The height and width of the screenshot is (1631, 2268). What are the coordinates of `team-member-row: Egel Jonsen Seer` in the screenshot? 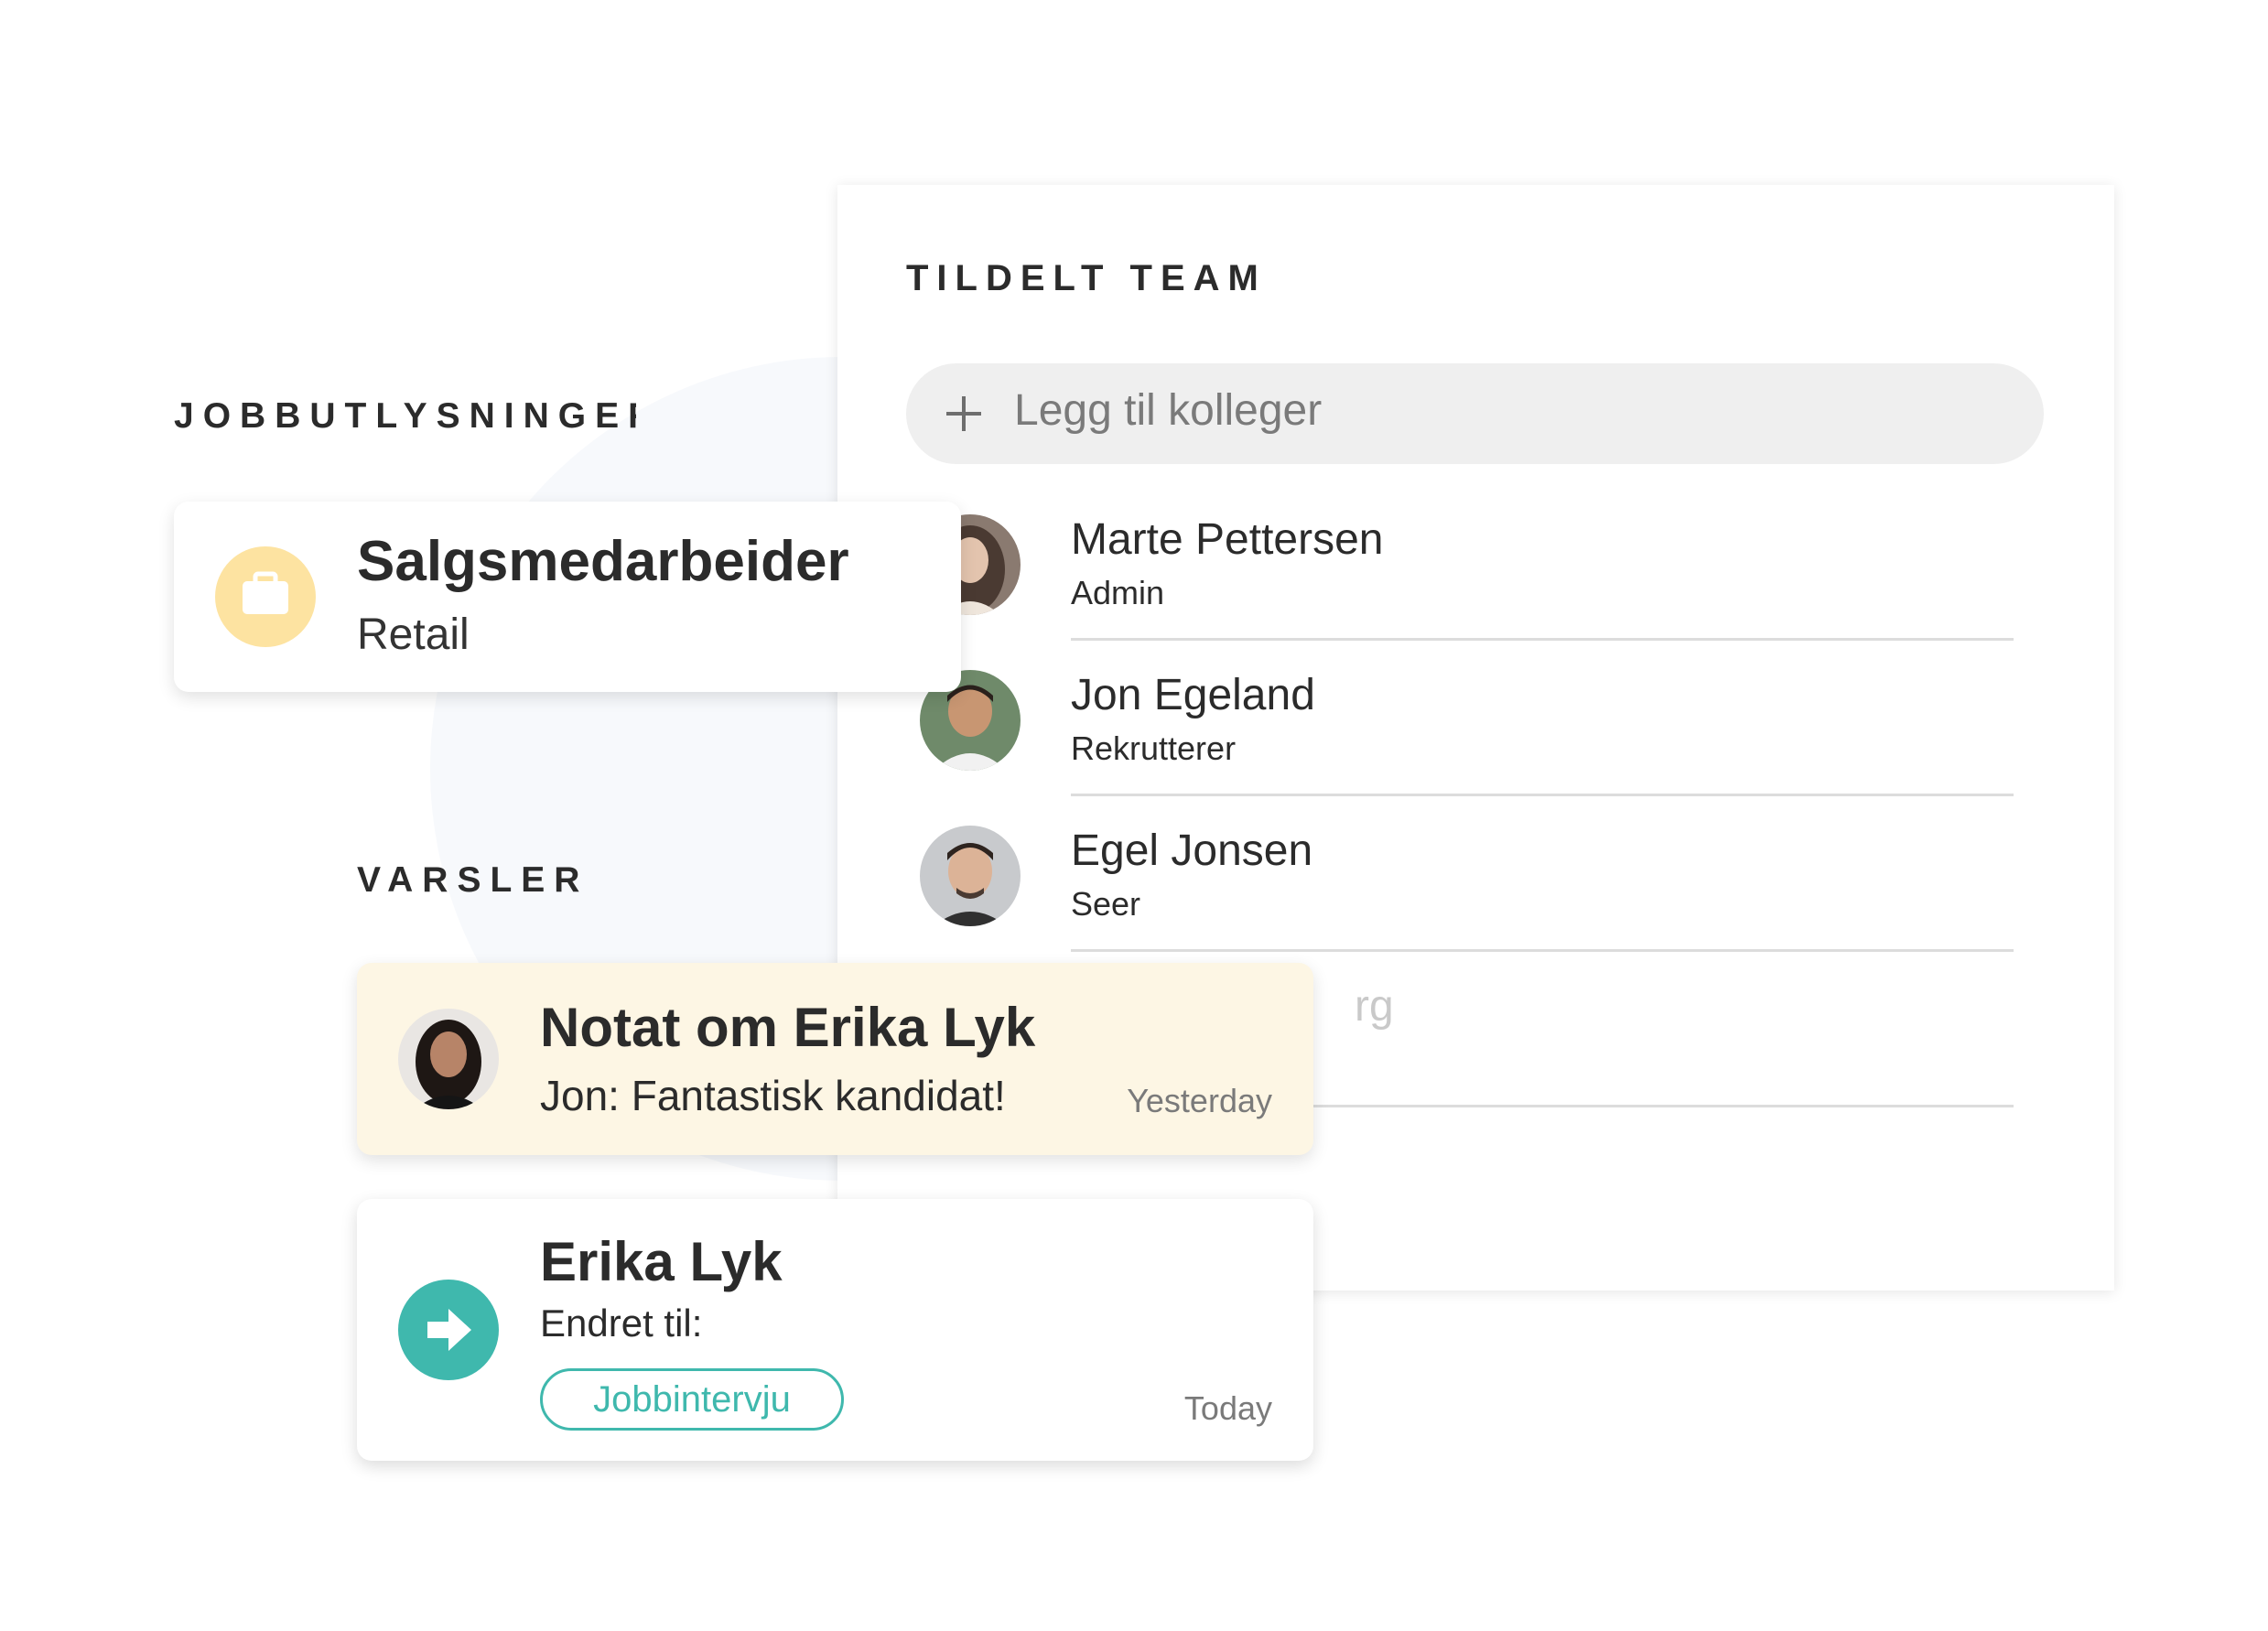 It's located at (1473, 903).